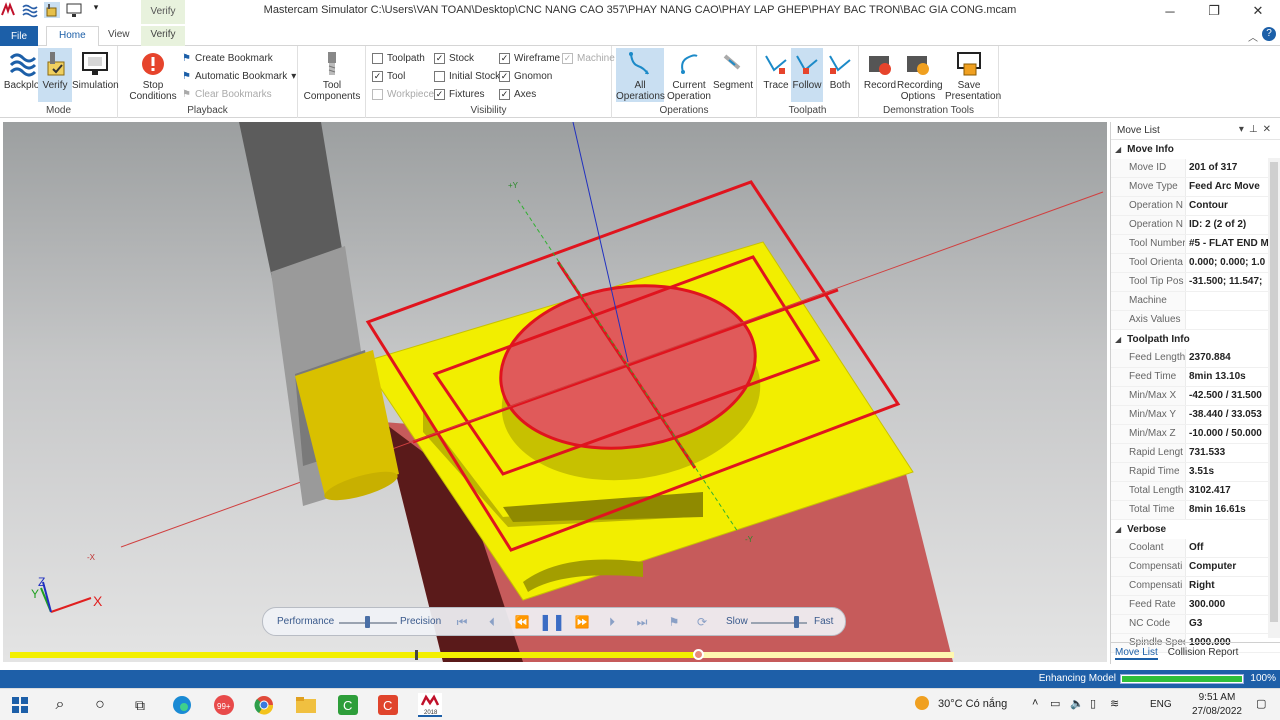 The width and height of the screenshot is (1280, 720). I want to click on property-row: Tool Tip Pos -31.500; 11.547;, so click(1195, 282).